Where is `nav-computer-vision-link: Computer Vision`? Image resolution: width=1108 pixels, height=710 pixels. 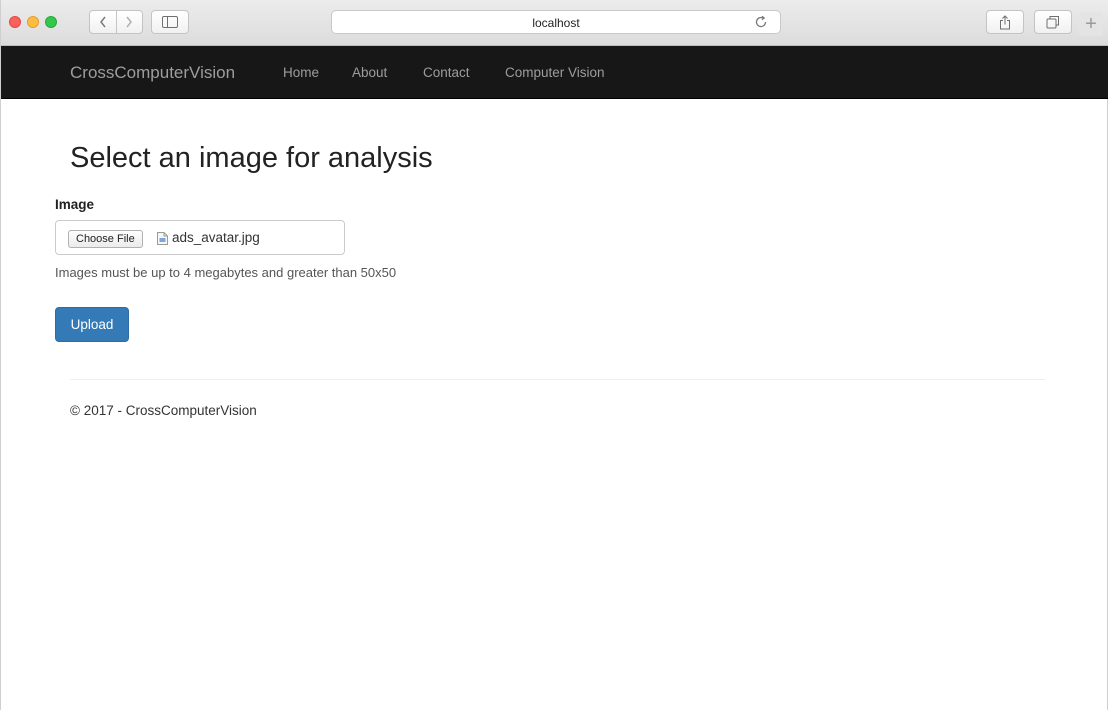 nav-computer-vision-link: Computer Vision is located at coordinates (555, 72).